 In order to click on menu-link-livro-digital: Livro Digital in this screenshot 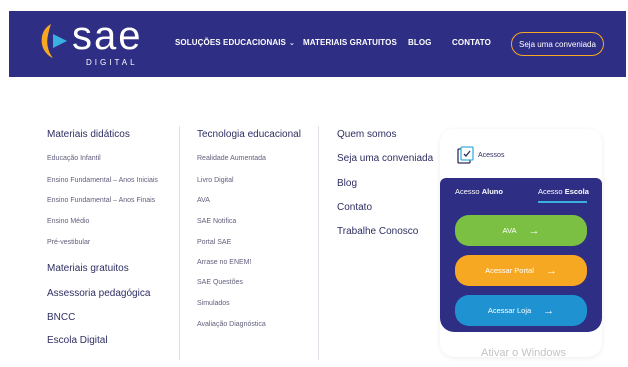, I will do `click(215, 180)`.